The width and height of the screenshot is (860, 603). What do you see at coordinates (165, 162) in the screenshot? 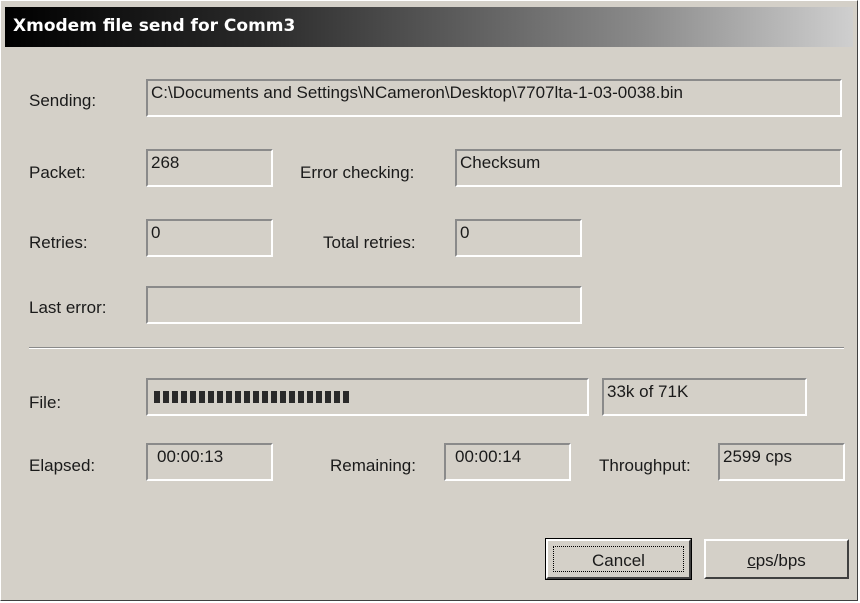
I see `packet-value: 268` at bounding box center [165, 162].